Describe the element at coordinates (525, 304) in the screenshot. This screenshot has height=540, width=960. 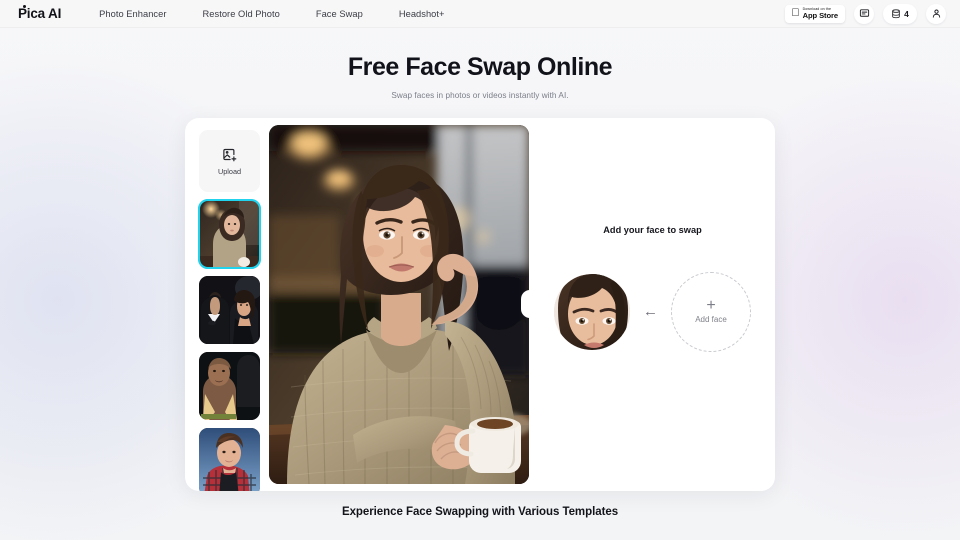
I see `panel-collapse-handle` at that location.